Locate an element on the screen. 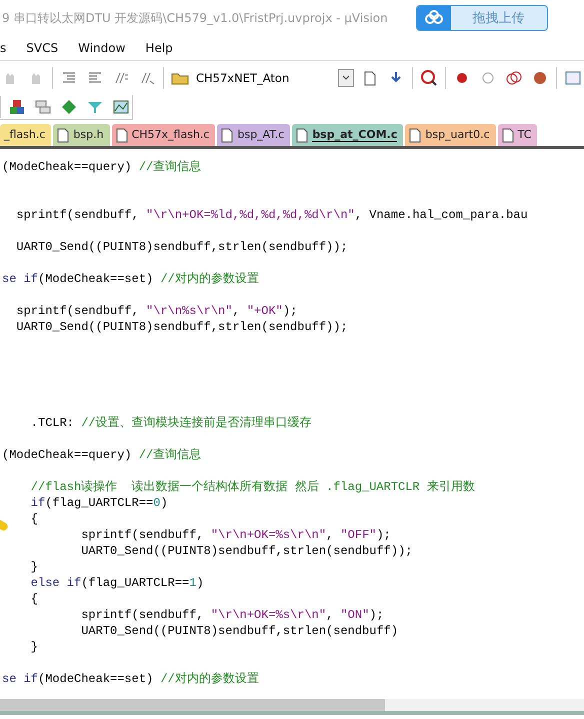  code-text: .TCLR: is located at coordinates (53, 423).